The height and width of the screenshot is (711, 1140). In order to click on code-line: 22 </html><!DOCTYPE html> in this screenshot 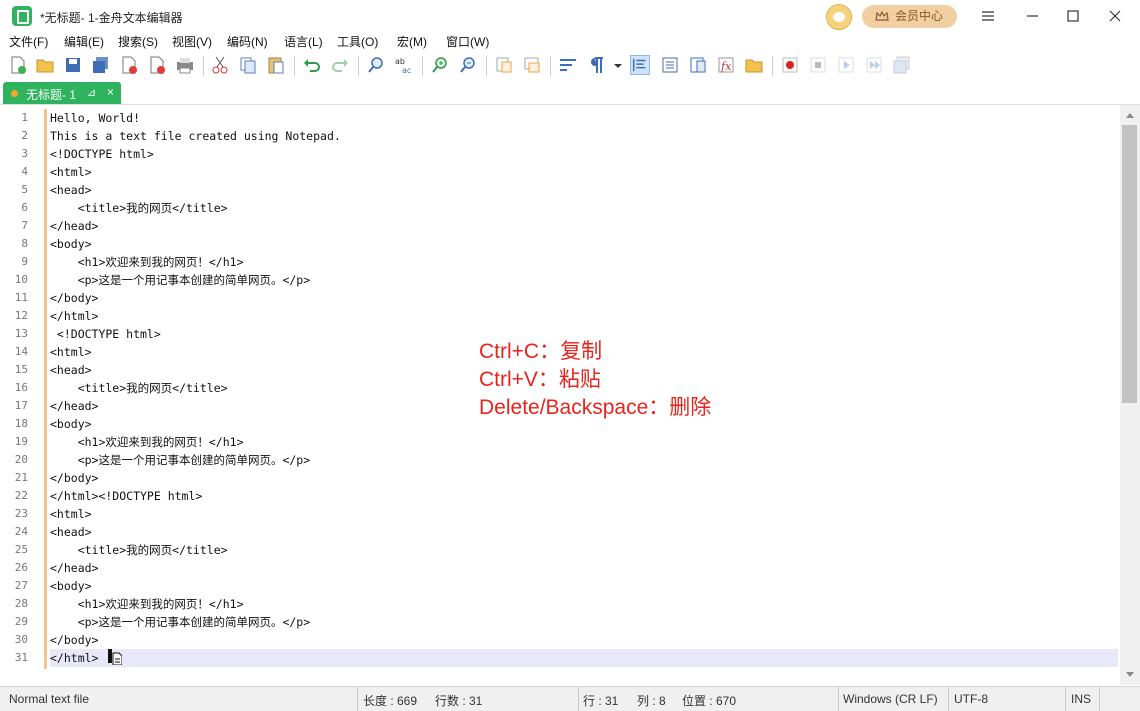, I will do `click(566, 496)`.